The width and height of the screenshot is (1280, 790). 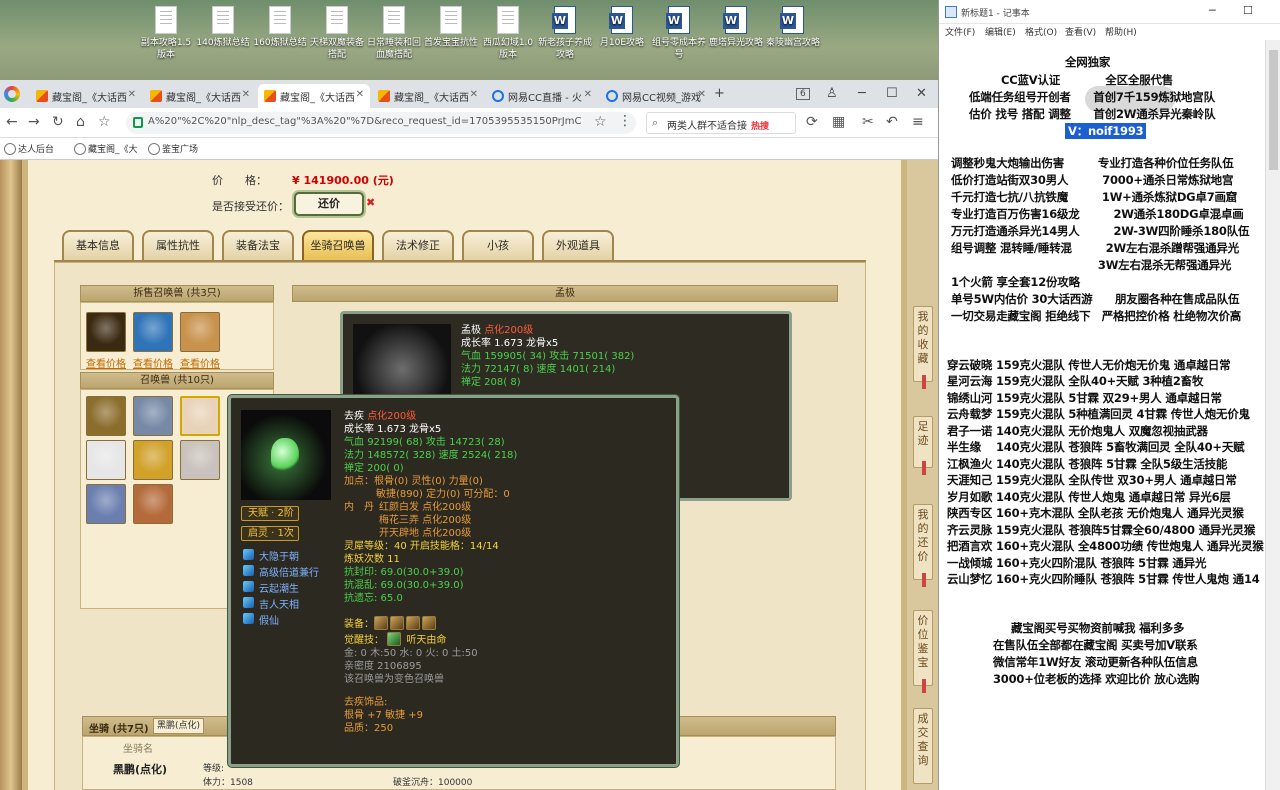 I want to click on tab-mounts-summons: 坐骑召唤兽, so click(x=338, y=246).